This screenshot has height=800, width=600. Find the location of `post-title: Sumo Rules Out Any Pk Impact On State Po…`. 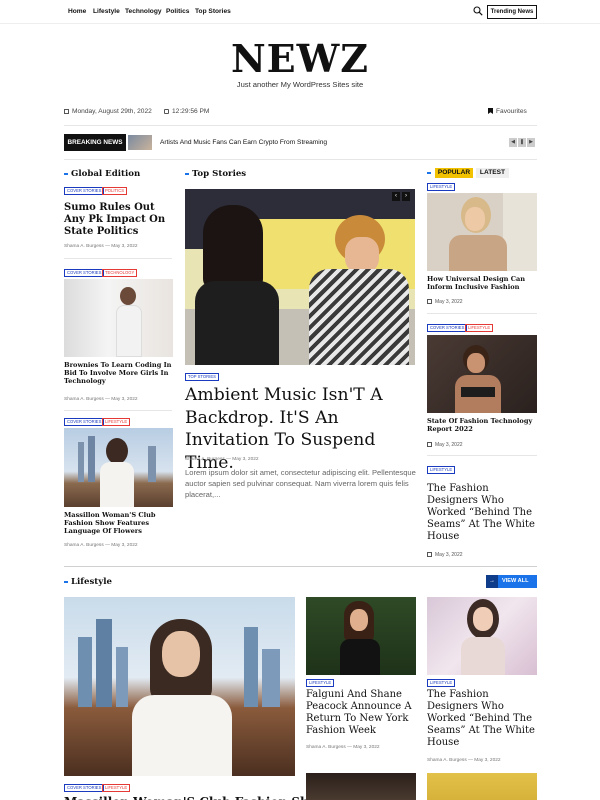

post-title: Sumo Rules Out Any Pk Impact On State Po… is located at coordinates (119, 220).